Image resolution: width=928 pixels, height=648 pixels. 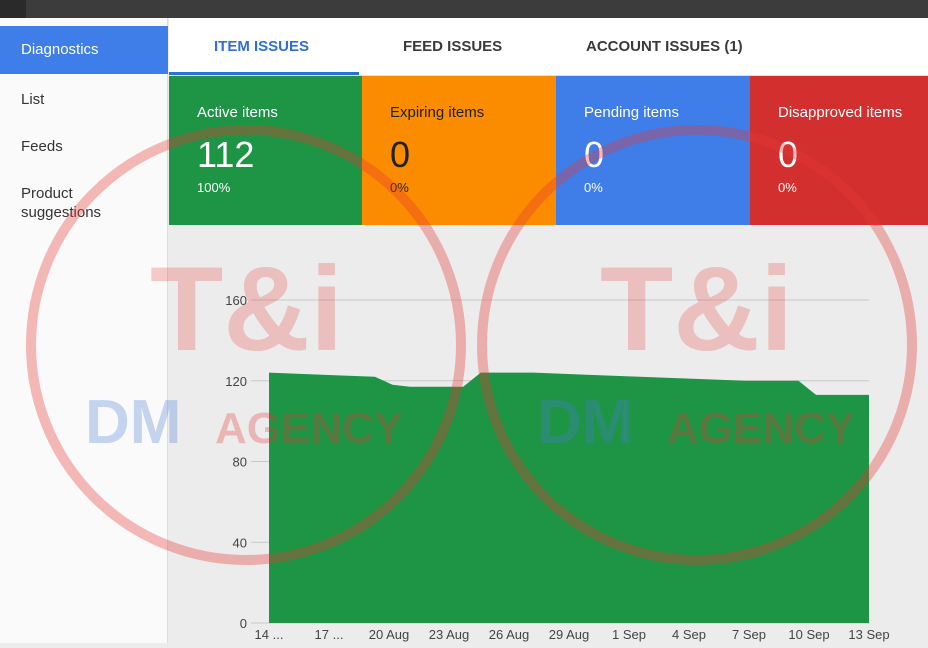 What do you see at coordinates (569, 634) in the screenshot?
I see `x-tick-label: 29 Aug` at bounding box center [569, 634].